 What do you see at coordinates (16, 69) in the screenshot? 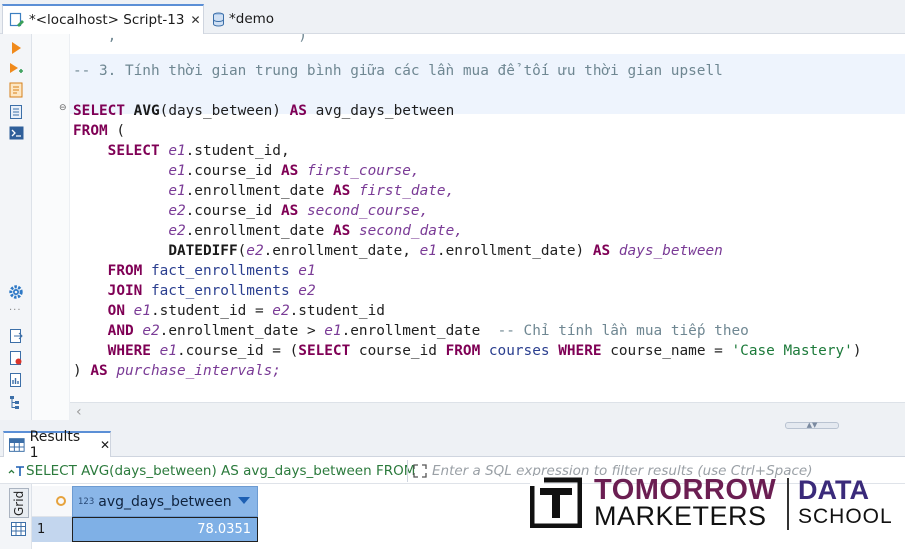
I see `execute-script-icon` at bounding box center [16, 69].